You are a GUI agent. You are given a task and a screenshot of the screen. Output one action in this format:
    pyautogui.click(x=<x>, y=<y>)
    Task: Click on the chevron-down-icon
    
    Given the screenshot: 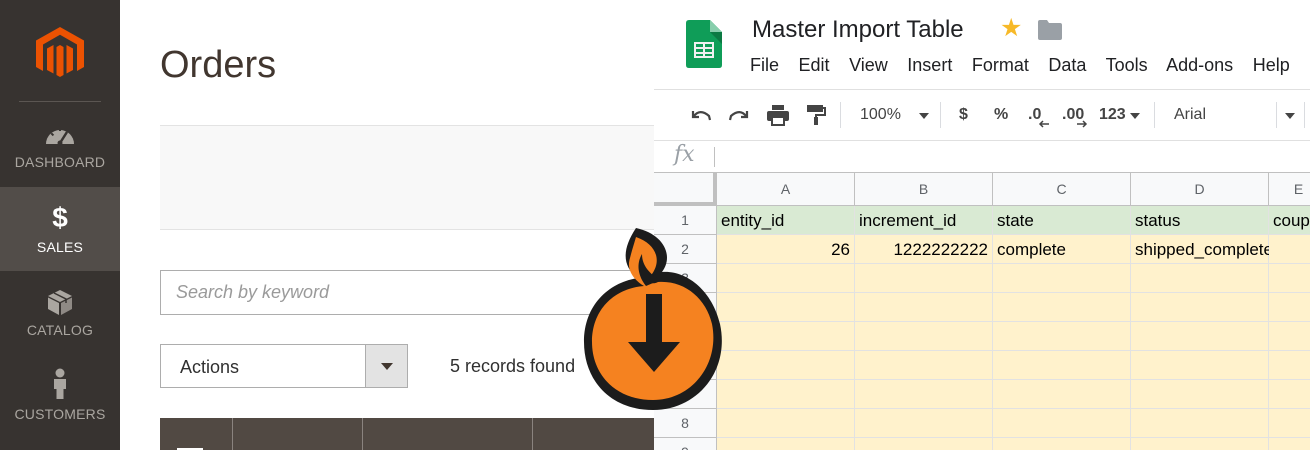 What is the action you would take?
    pyautogui.click(x=386, y=366)
    